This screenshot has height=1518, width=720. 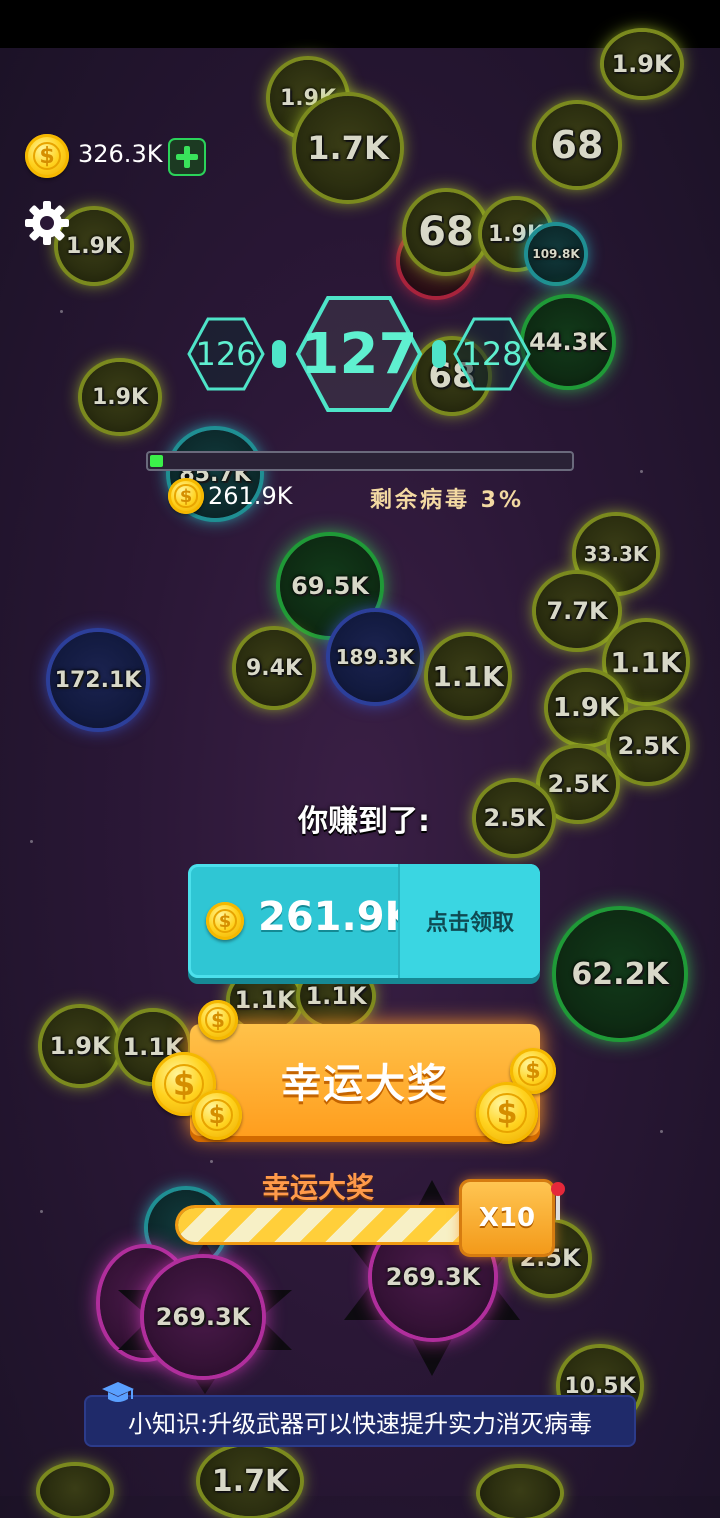 What do you see at coordinates (47, 223) in the screenshot?
I see `gear-icon` at bounding box center [47, 223].